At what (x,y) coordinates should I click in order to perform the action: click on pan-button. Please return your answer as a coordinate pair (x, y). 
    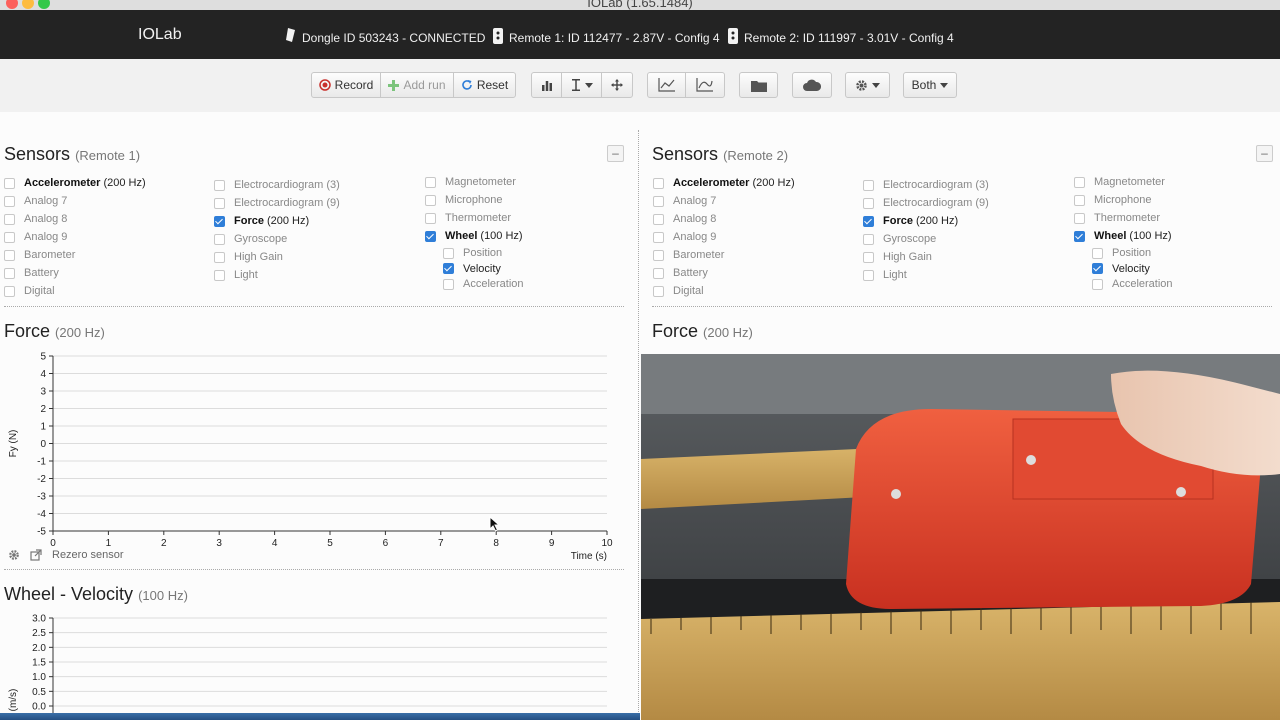
    Looking at the image, I should click on (617, 85).